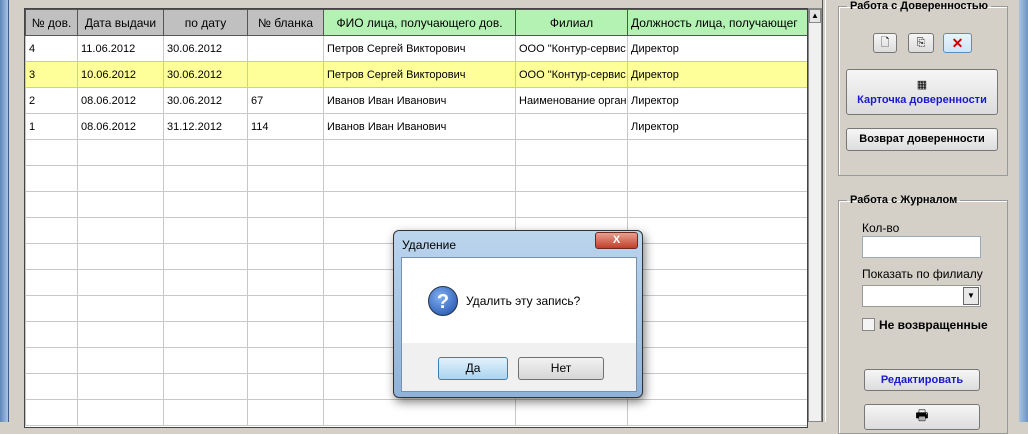  Describe the element at coordinates (922, 92) in the screenshot. I see `proxy-card-button: ▦ Карточка доверенности` at that location.